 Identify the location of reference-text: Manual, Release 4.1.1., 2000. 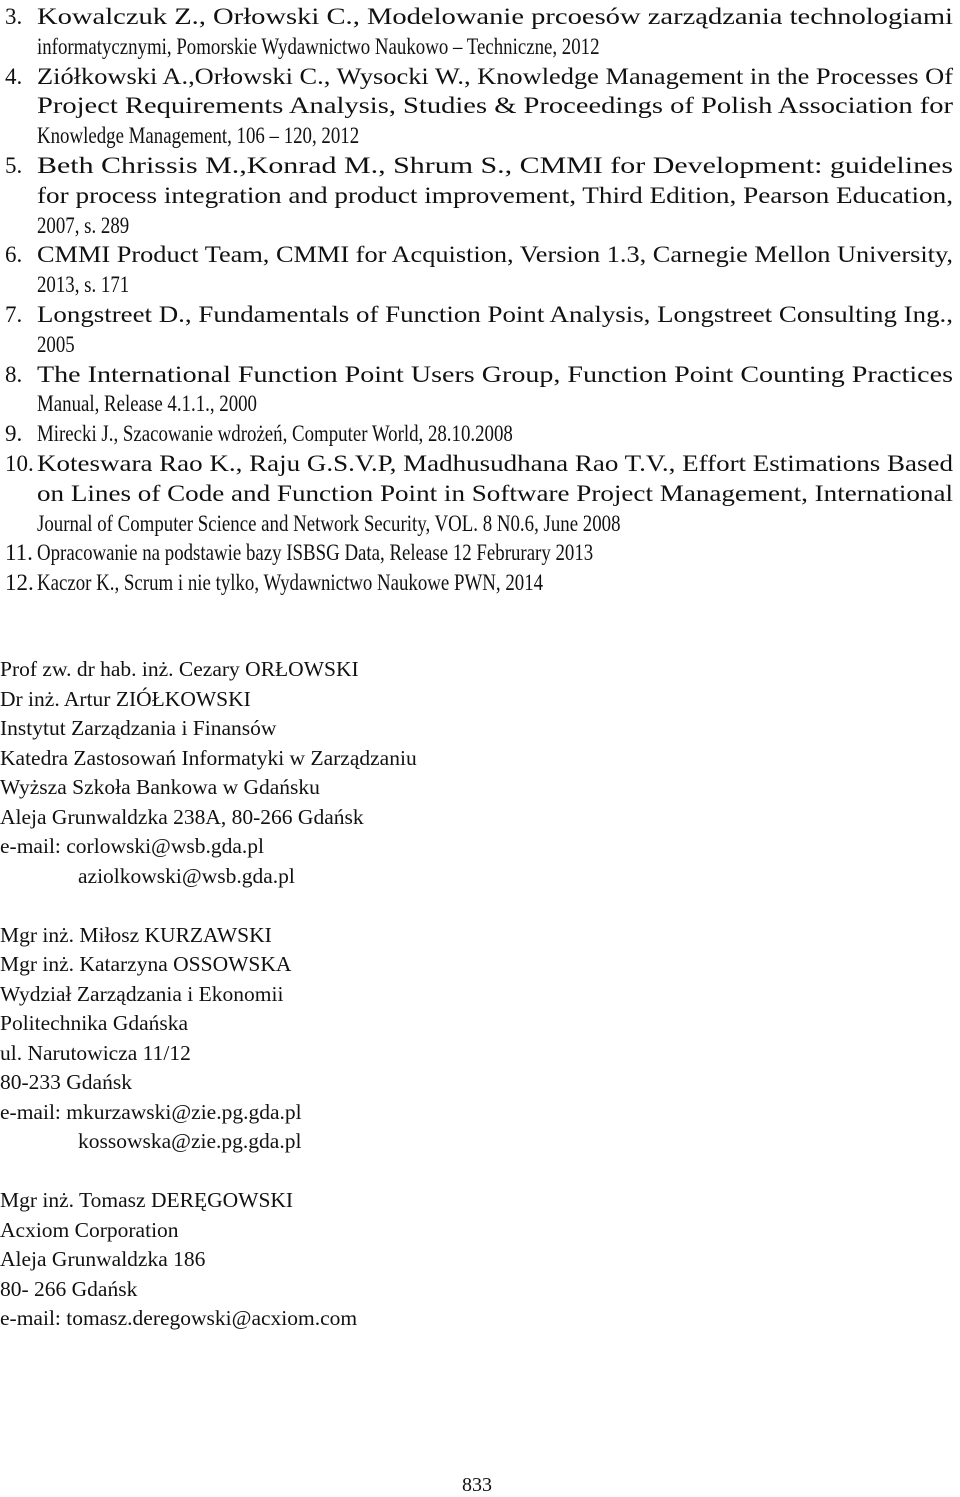
(147, 404).